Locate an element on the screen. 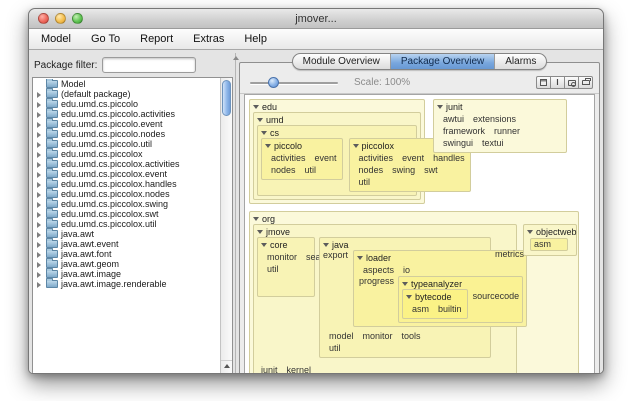 The width and height of the screenshot is (640, 401). tree-item: java.awt.image.renderable is located at coordinates (126, 283).